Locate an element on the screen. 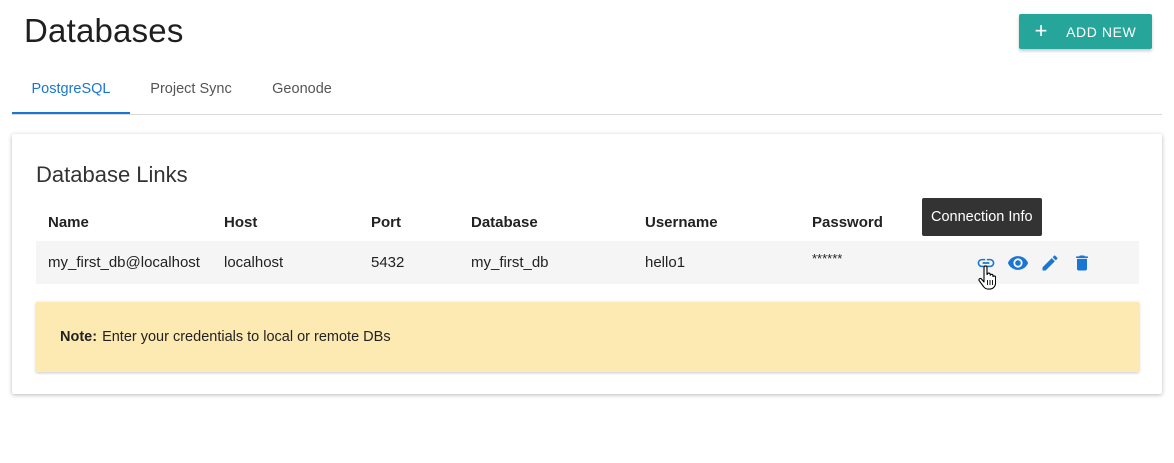 This screenshot has height=463, width=1174. tab-geonode: Geonode is located at coordinates (302, 89).